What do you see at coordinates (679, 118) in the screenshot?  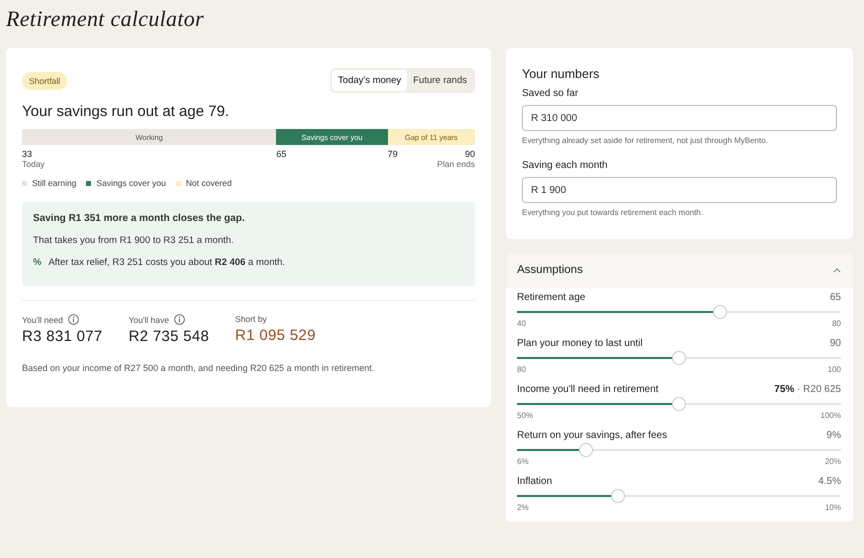 I see `input-field: R 310 000` at bounding box center [679, 118].